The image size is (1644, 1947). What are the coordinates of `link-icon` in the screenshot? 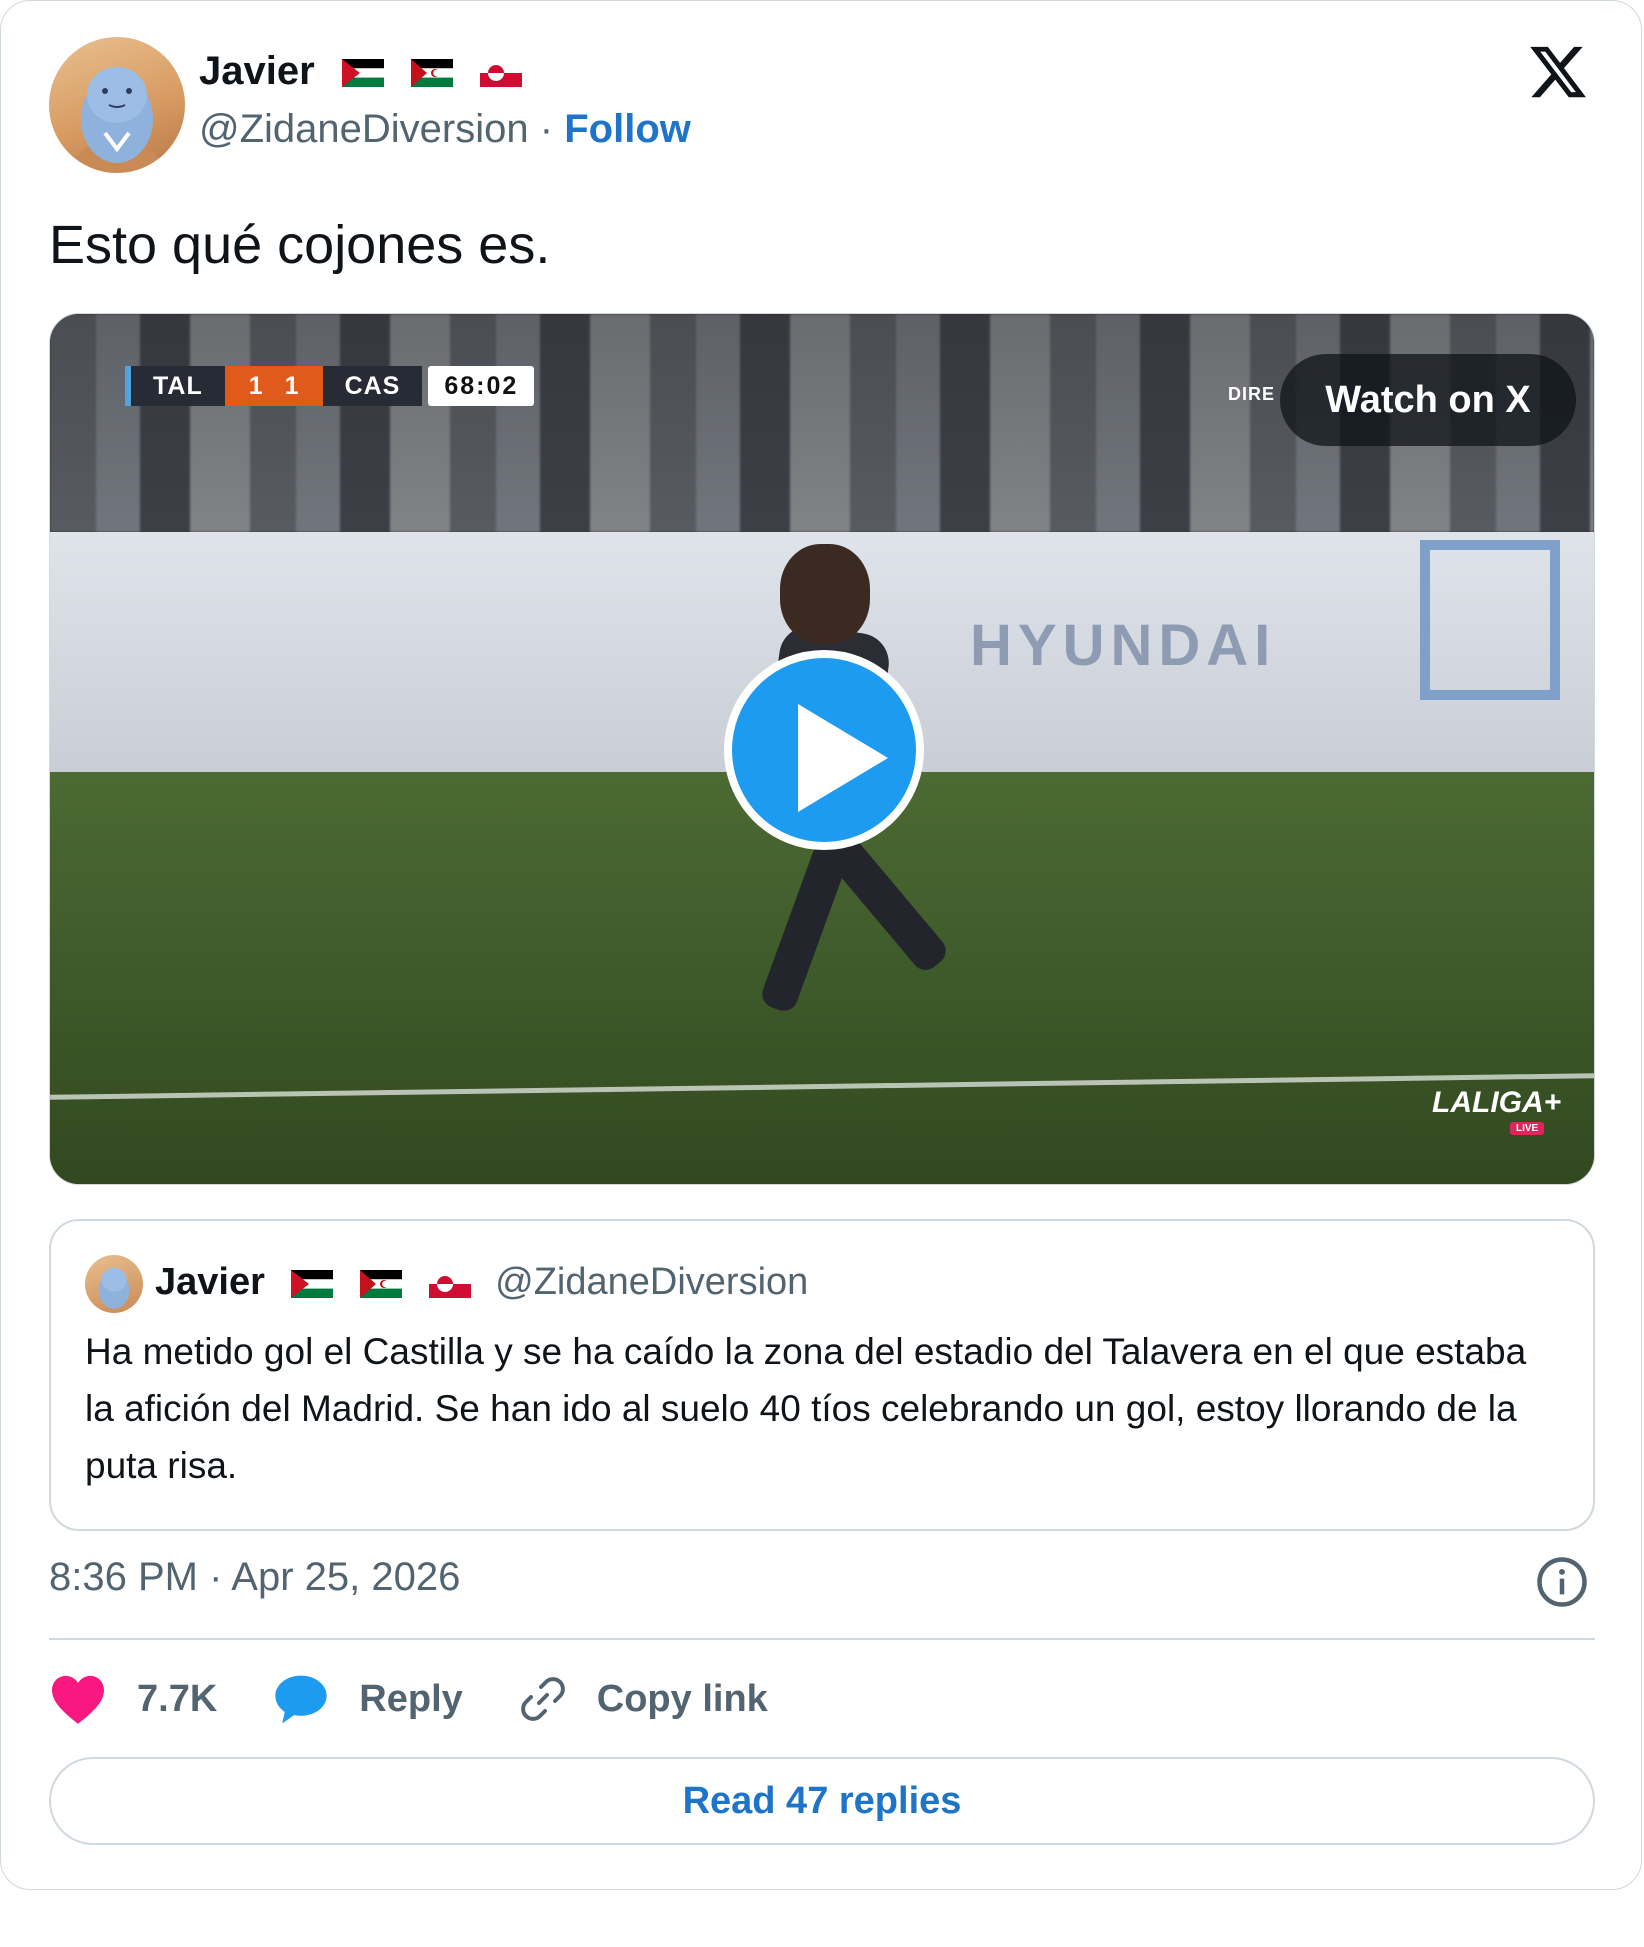 It's located at (542, 1699).